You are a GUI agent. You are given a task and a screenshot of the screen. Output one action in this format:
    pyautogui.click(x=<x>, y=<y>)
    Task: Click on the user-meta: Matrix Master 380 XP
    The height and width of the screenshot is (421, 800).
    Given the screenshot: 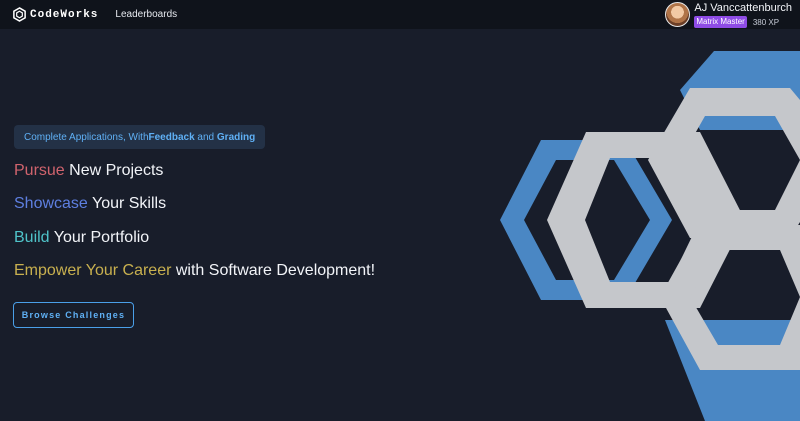 What is the action you would take?
    pyautogui.click(x=743, y=22)
    